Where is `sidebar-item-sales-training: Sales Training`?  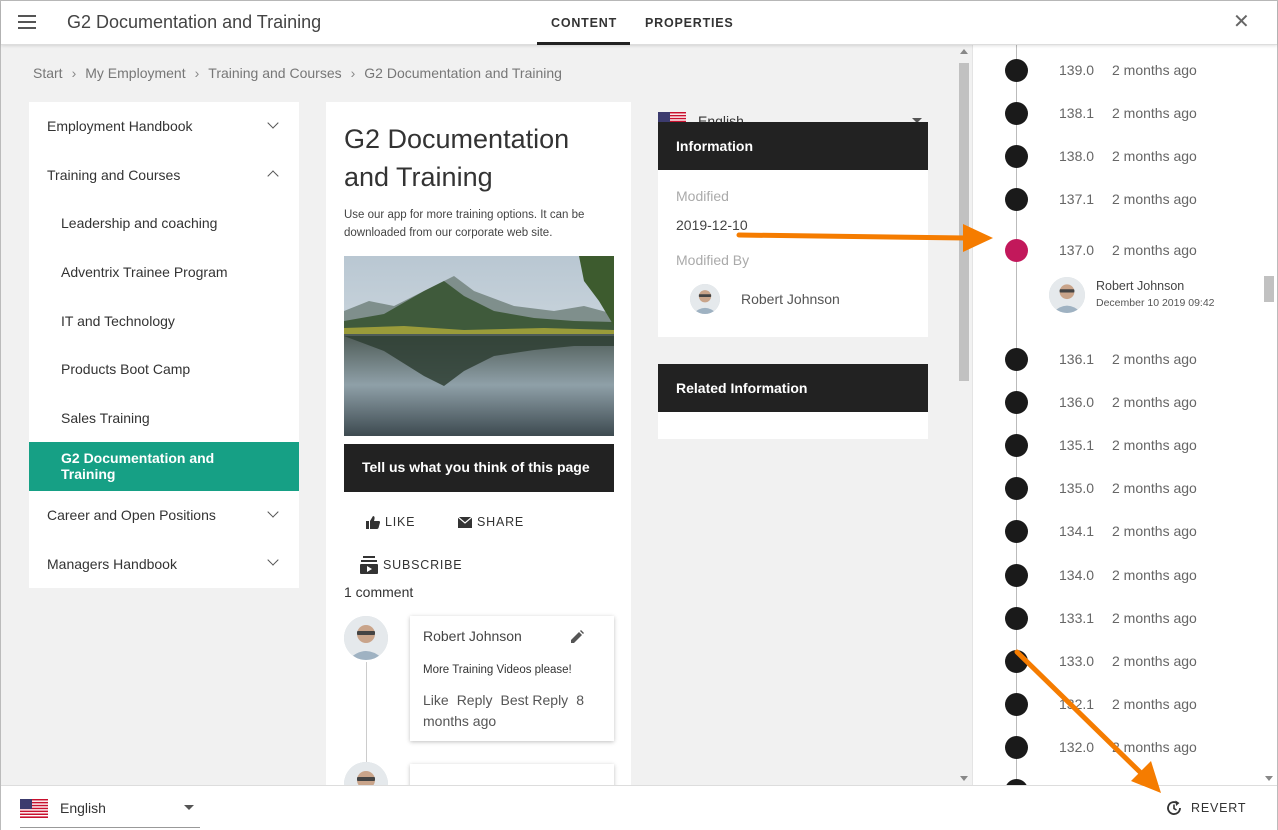 sidebar-item-sales-training: Sales Training is located at coordinates (164, 418).